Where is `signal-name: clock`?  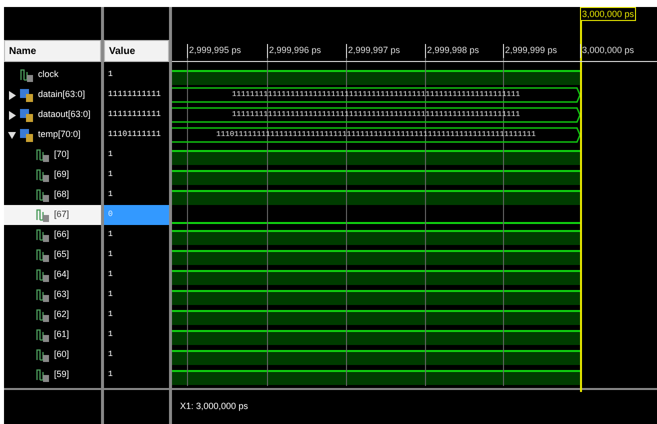
signal-name: clock is located at coordinates (48, 75).